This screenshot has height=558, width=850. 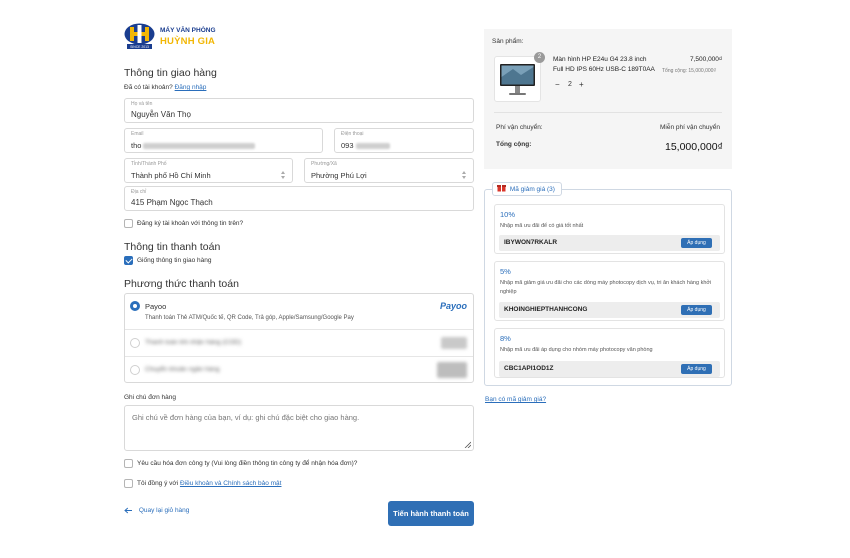 I want to click on name-field: Họ và tên Nguyễn Văn Thọ, so click(x=299, y=110).